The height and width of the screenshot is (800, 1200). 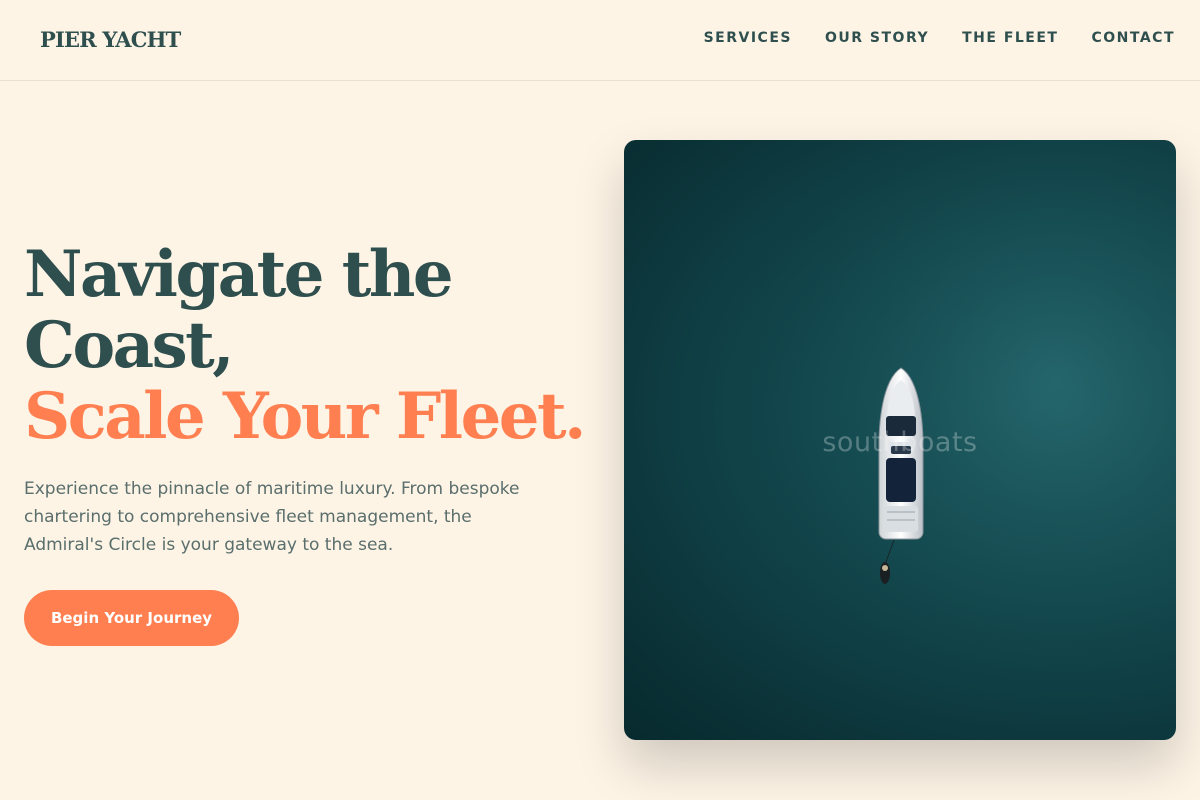 What do you see at coordinates (131, 618) in the screenshot?
I see `begin-journey-button: Begin Your Journey` at bounding box center [131, 618].